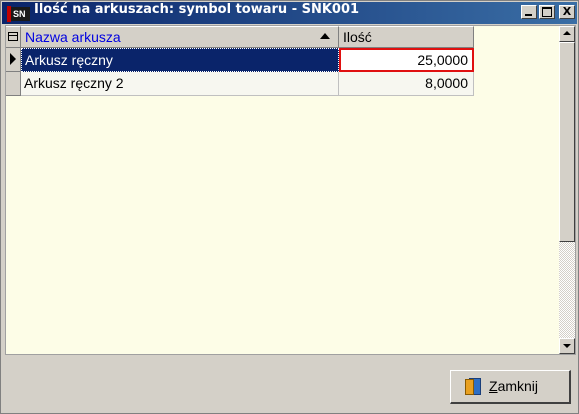  Describe the element at coordinates (406, 84) in the screenshot. I see `quantity-cell: 8,0000` at that location.